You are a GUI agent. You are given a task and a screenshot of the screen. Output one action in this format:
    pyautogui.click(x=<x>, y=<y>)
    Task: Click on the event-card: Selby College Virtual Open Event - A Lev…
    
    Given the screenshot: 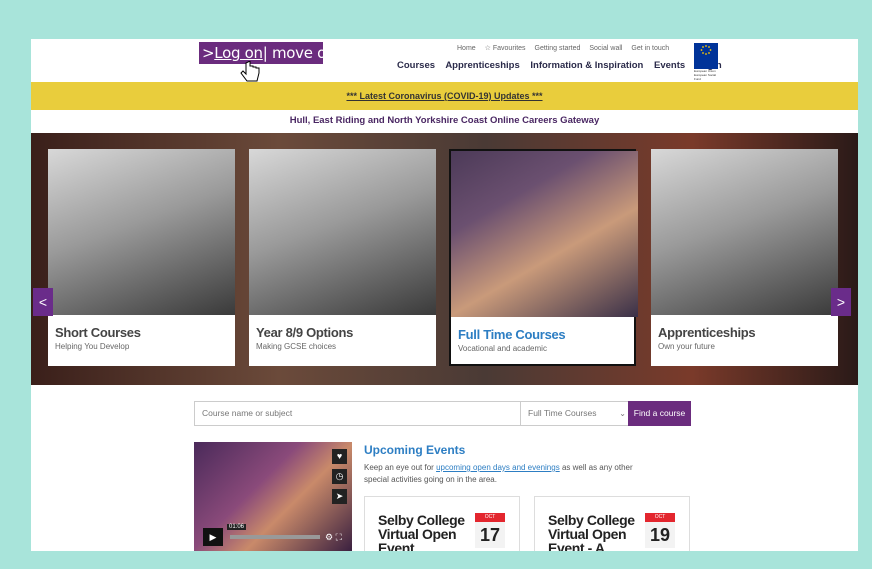 What is the action you would take?
    pyautogui.click(x=612, y=523)
    